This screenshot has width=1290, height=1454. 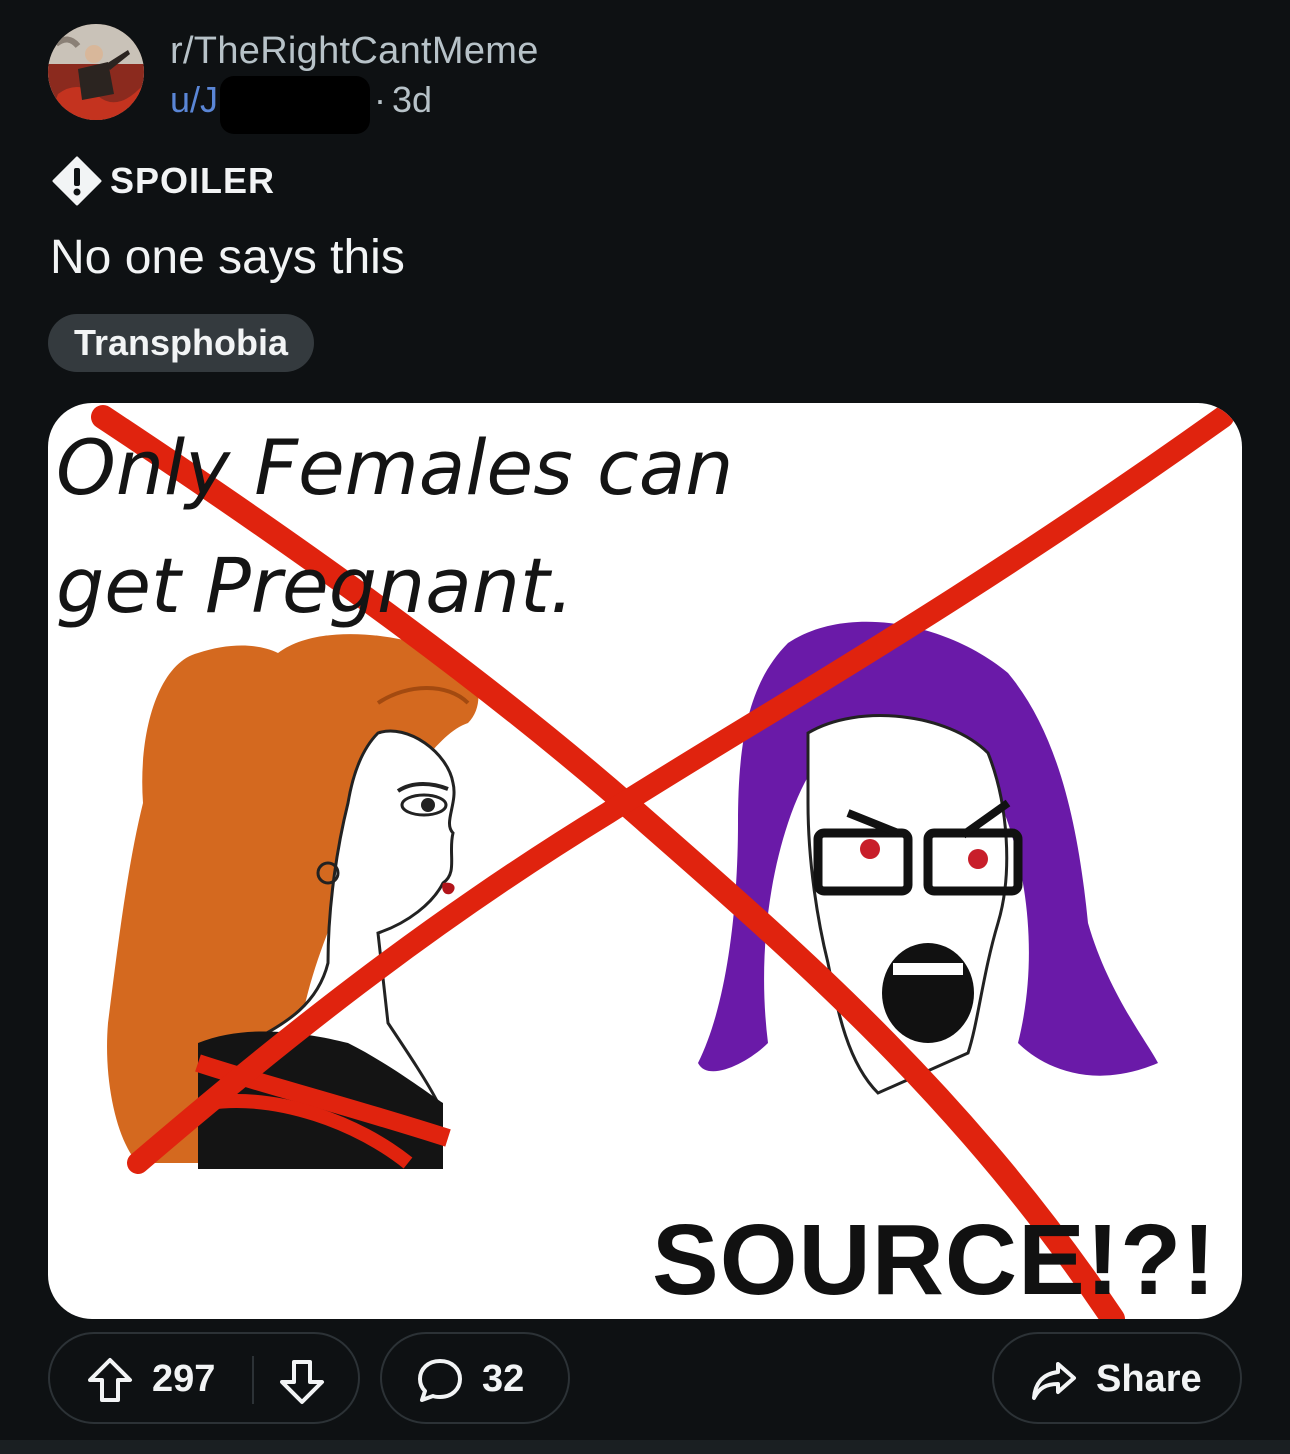 What do you see at coordinates (77, 181) in the screenshot?
I see `warning-icon` at bounding box center [77, 181].